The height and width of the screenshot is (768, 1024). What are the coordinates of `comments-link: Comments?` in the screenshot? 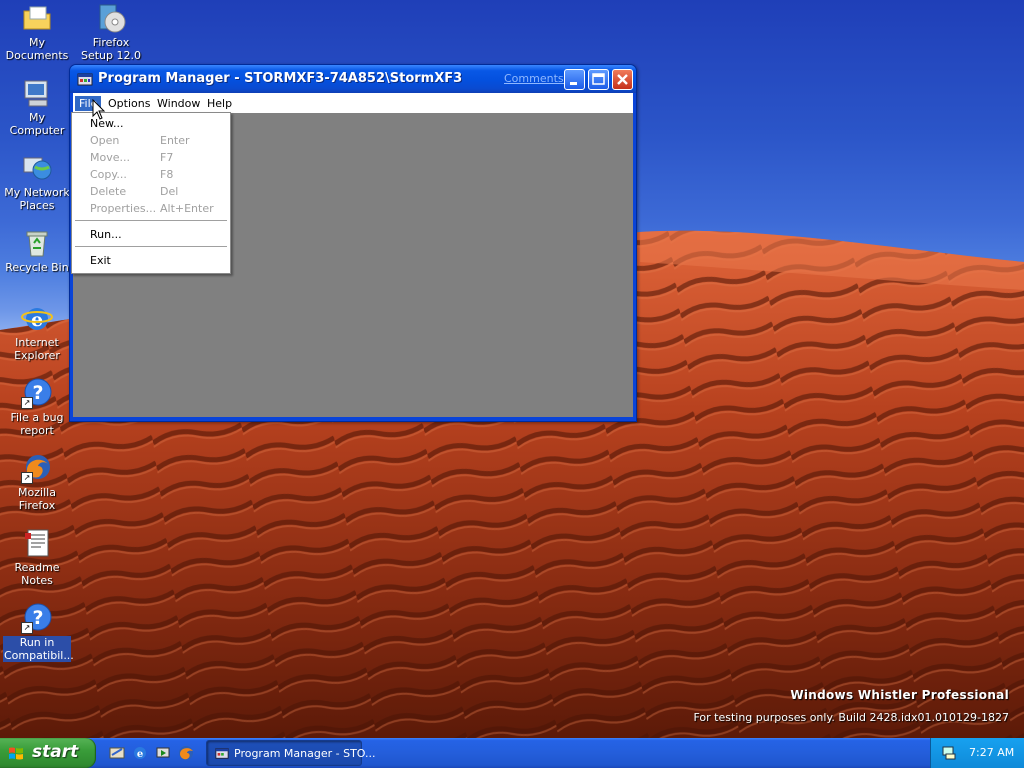 It's located at (536, 78).